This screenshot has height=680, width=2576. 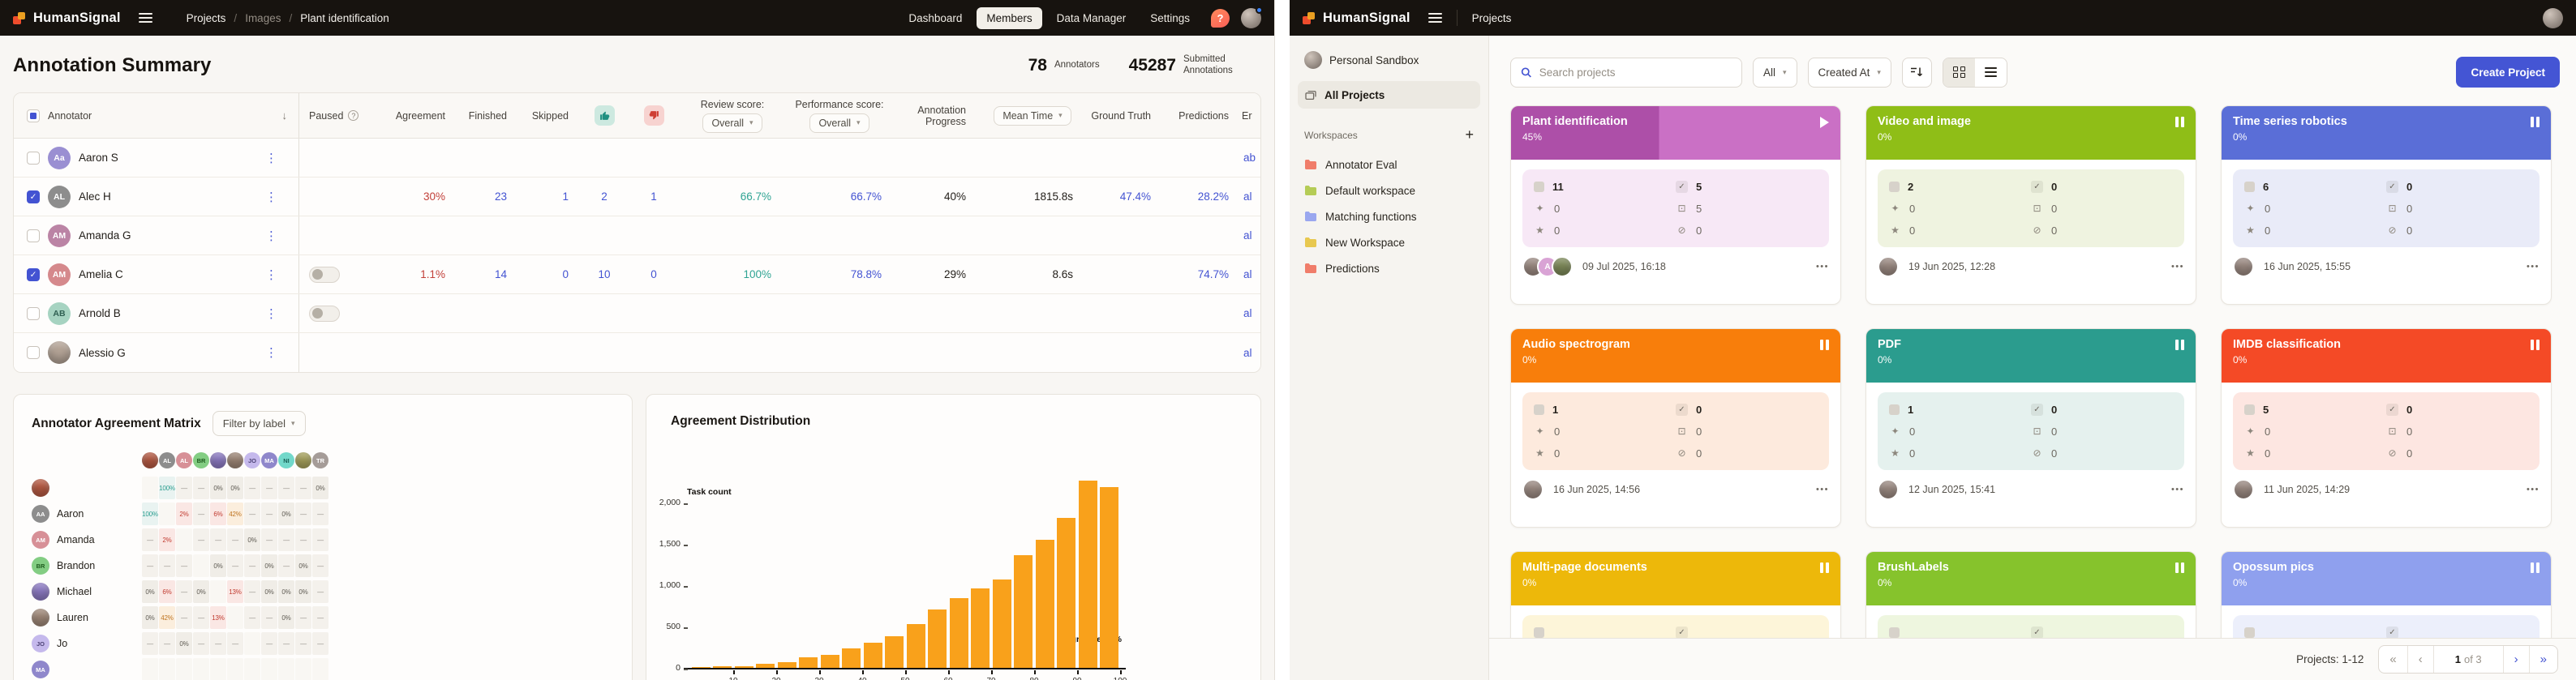 What do you see at coordinates (2392, 659) in the screenshot?
I see `first-page-button: «` at bounding box center [2392, 659].